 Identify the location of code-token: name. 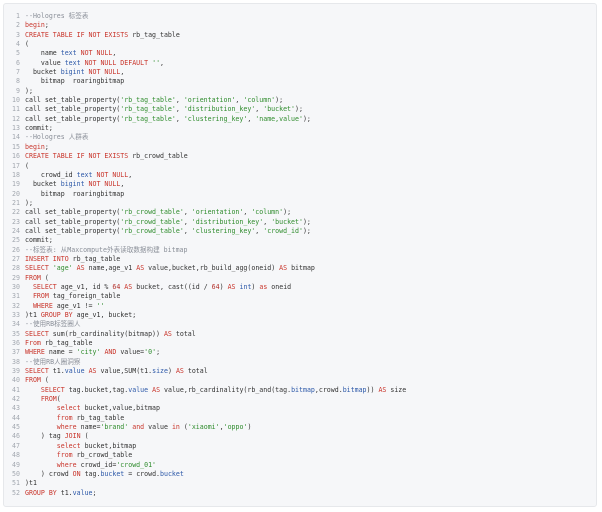
(43, 53).